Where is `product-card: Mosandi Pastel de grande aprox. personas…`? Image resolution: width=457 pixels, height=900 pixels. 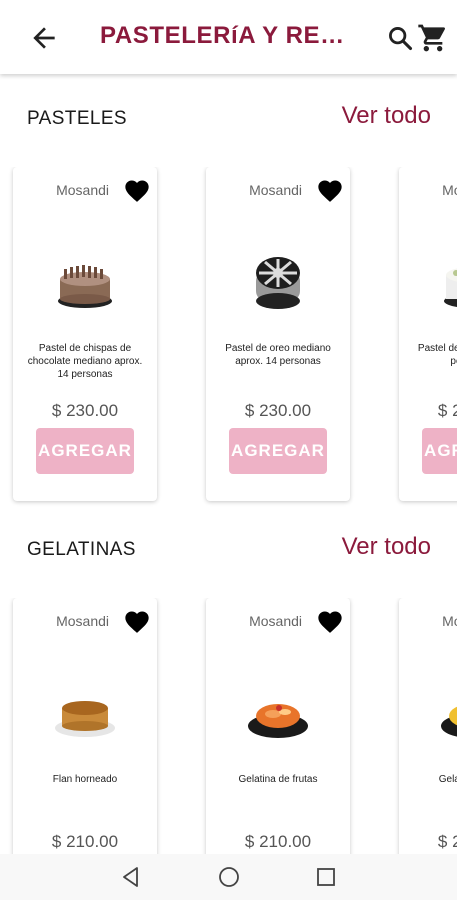
product-card: Mosandi Pastel de grande aprox. personas… is located at coordinates (428, 334).